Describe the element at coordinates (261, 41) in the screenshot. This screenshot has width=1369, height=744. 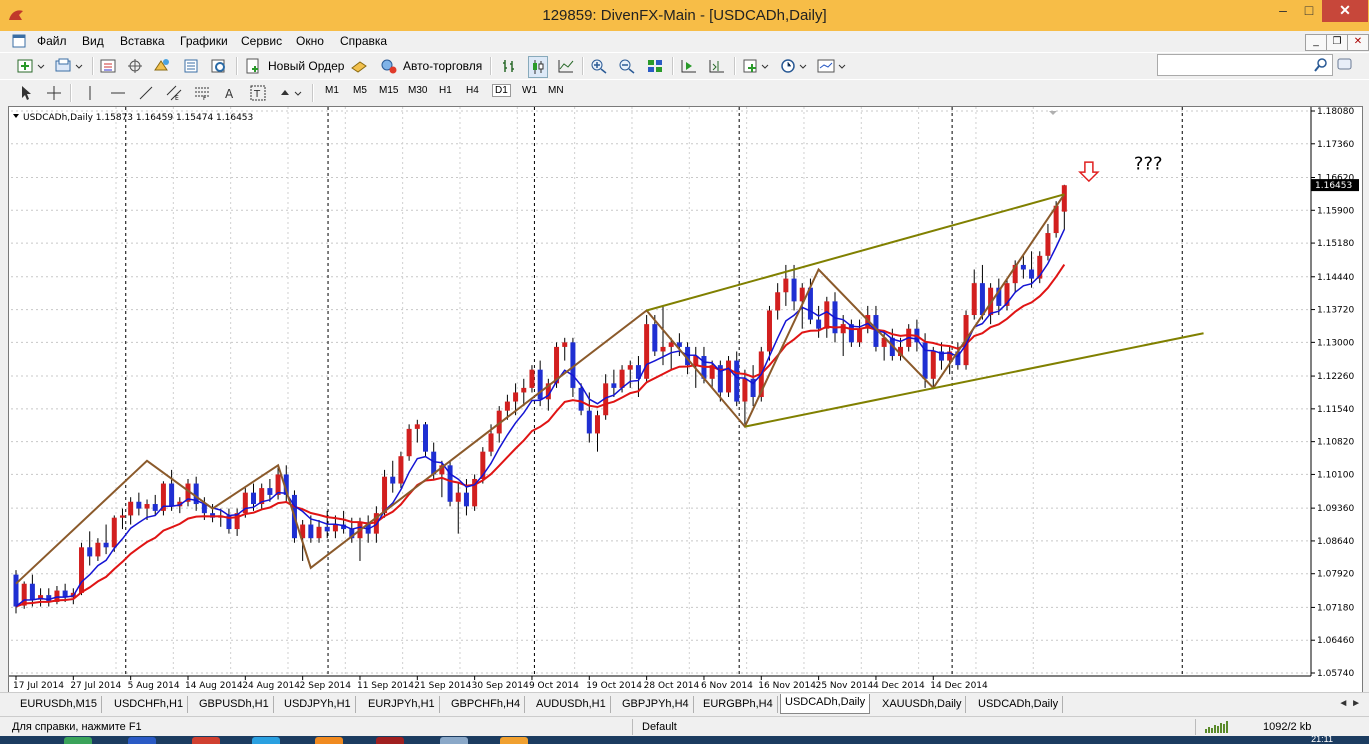
I see `menu-tools: Сервис` at that location.